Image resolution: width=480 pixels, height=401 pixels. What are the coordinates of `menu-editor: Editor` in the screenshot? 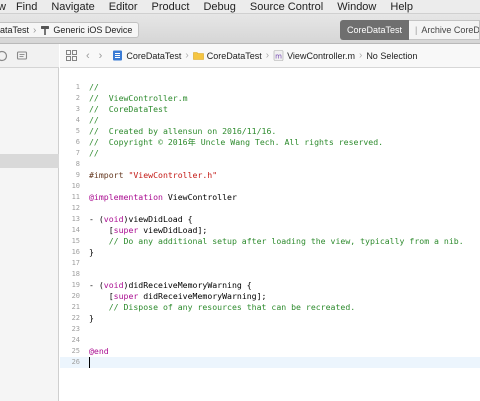 It's located at (123, 7).